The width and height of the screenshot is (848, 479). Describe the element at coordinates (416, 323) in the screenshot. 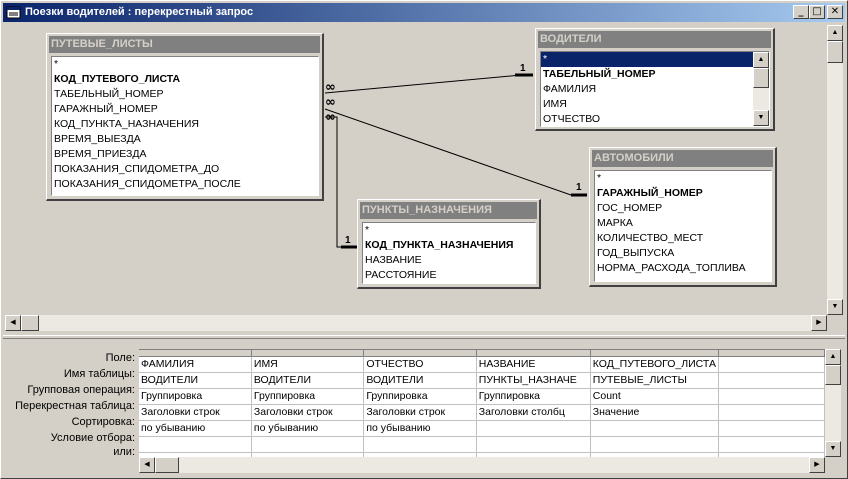

I see `design-horizontal-scrollbar: ◀ ▶` at that location.